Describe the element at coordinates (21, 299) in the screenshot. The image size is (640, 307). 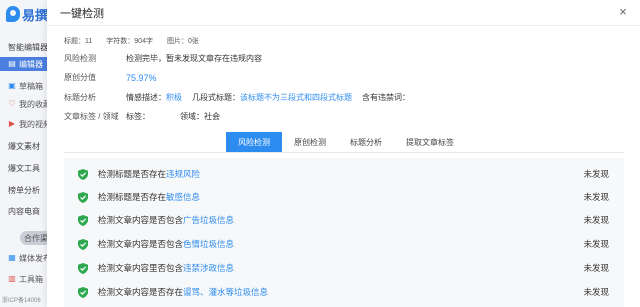
I see `icp-footer: 浙ICP备14006` at that location.